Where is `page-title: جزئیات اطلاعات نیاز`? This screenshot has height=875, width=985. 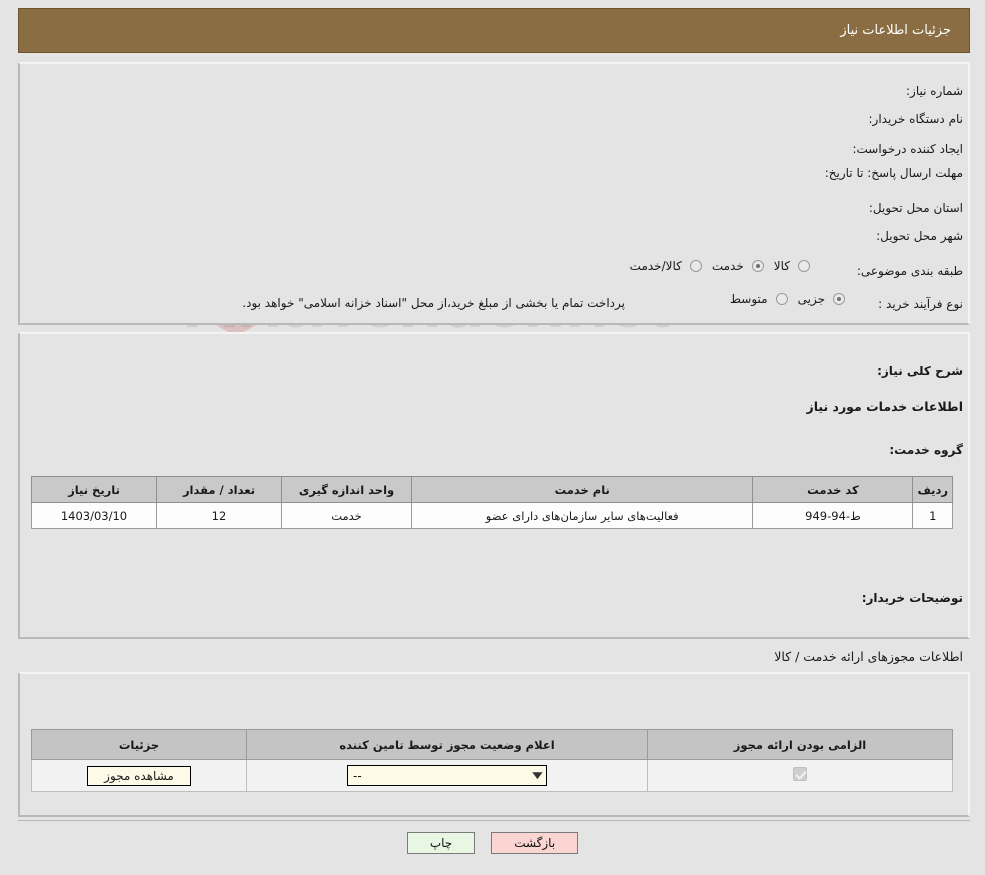 page-title: جزئیات اطلاعات نیاز is located at coordinates (895, 30).